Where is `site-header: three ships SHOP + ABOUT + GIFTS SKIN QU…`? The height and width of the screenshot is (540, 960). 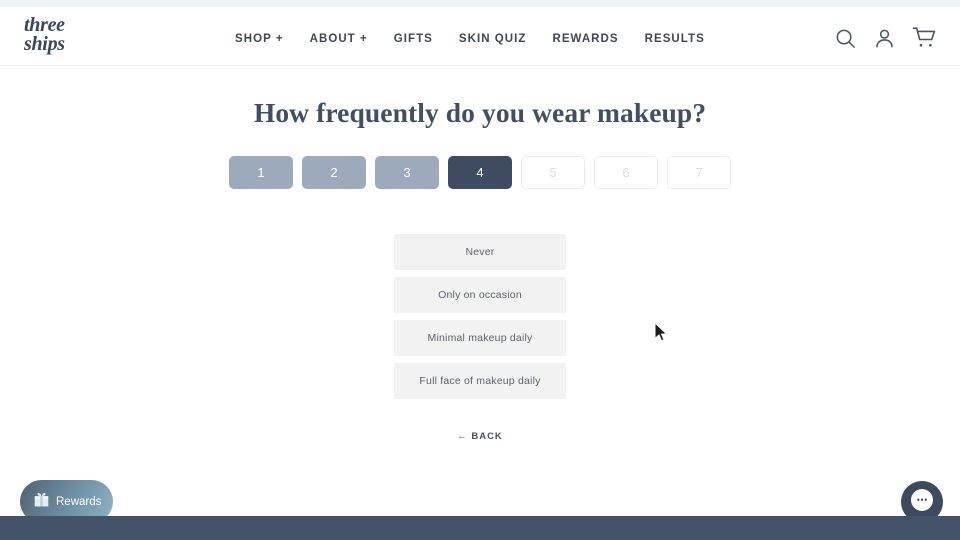
site-header: three ships SHOP + ABOUT + GIFTS SKIN QU… is located at coordinates (480, 36).